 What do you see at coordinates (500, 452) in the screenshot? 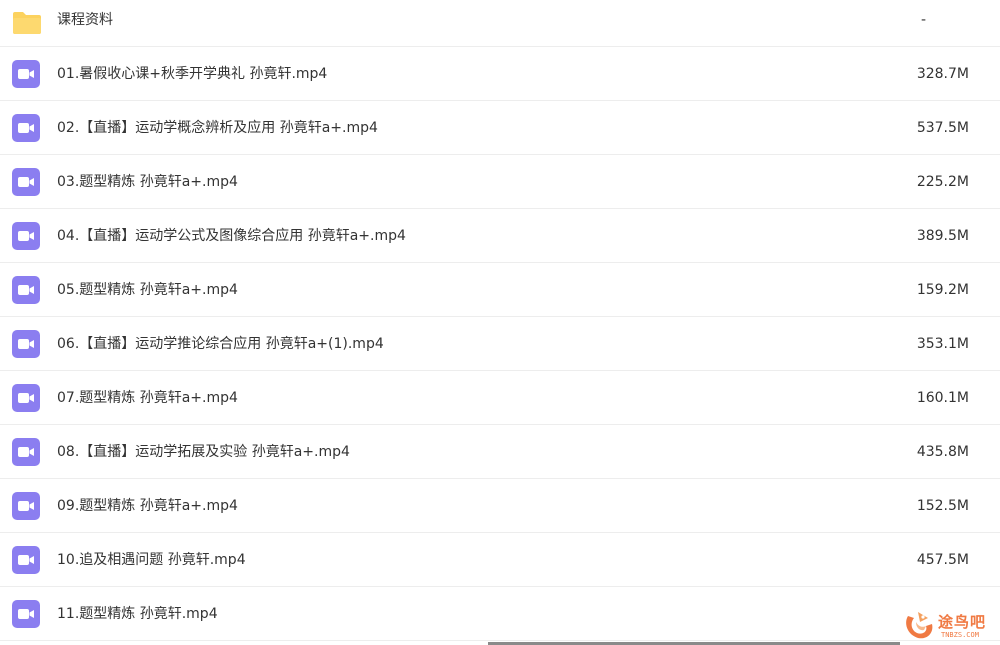
I see `file-row: 08.【直播】运动学拓展及实验 孙竟轩a+.mp4 435.8M` at bounding box center [500, 452].